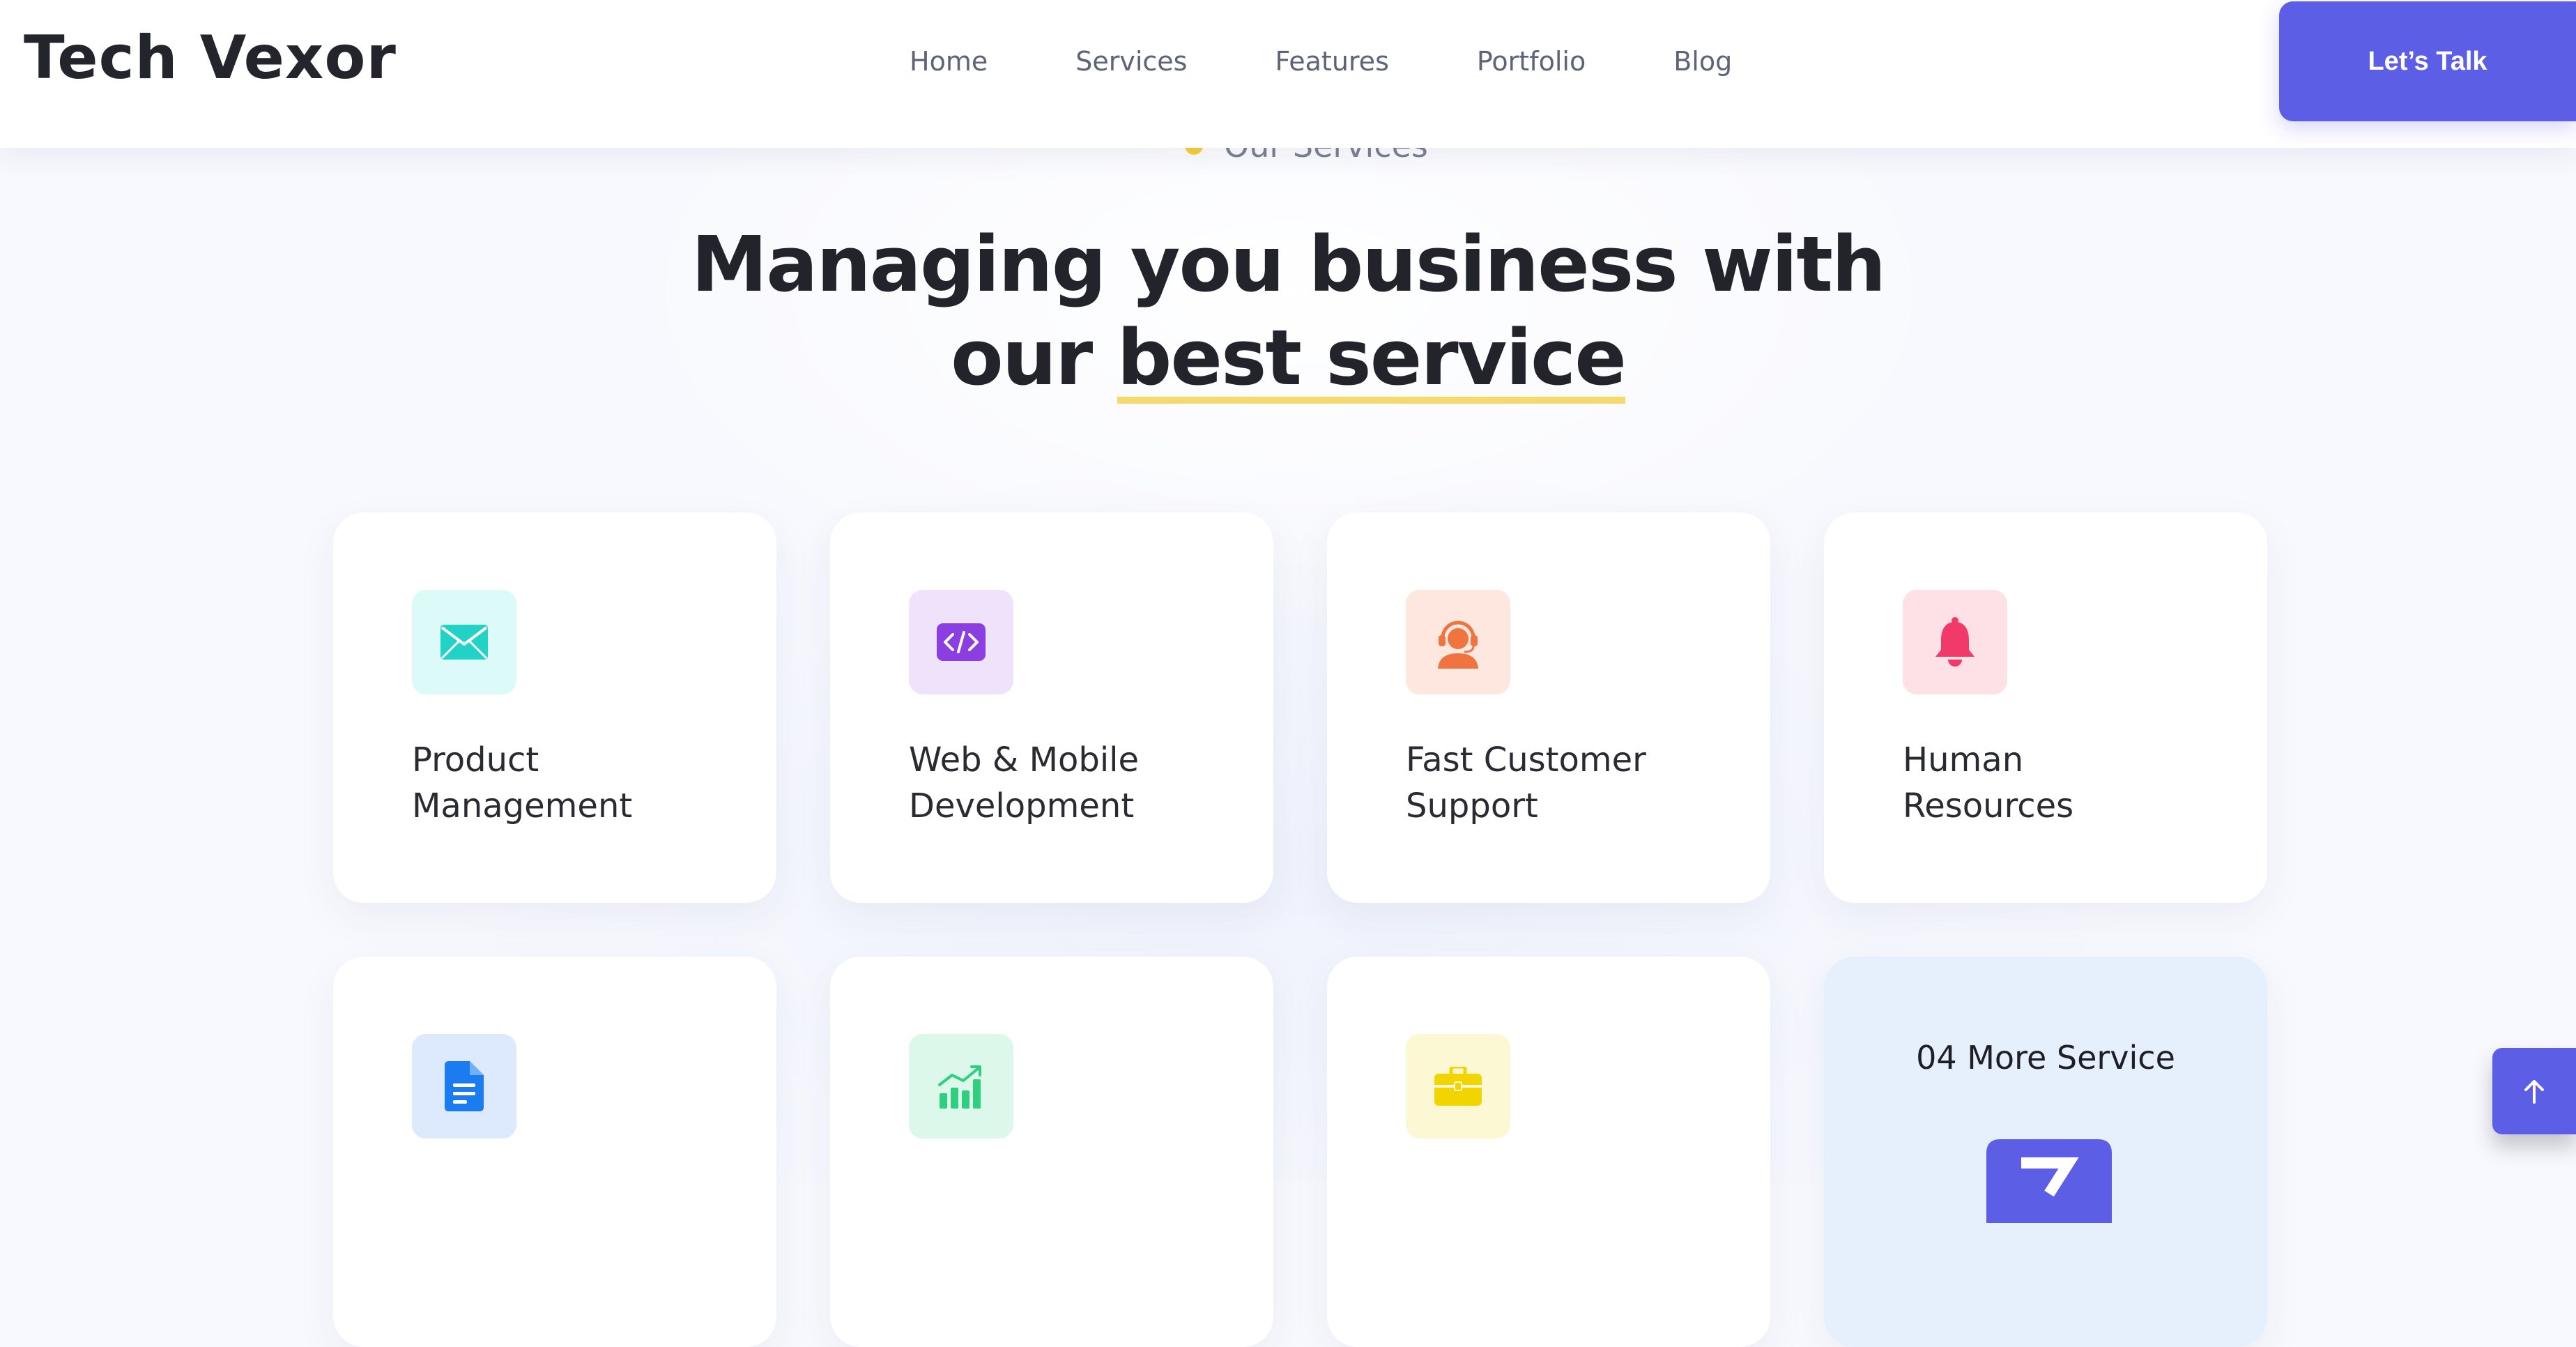 The width and height of the screenshot is (2576, 1347). I want to click on site-logo: Tech Vexor, so click(210, 58).